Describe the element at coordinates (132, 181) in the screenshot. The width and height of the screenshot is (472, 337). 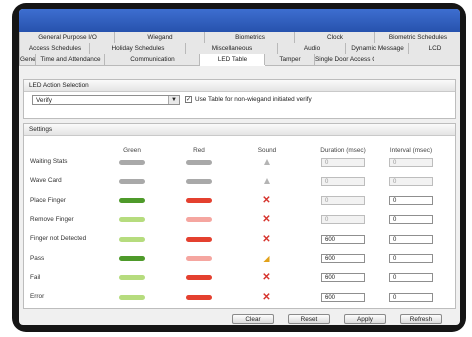
I see `green-led-wave-card` at that location.